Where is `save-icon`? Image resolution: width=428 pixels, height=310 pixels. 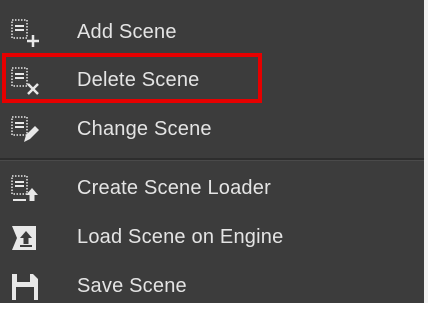 save-icon is located at coordinates (25, 287).